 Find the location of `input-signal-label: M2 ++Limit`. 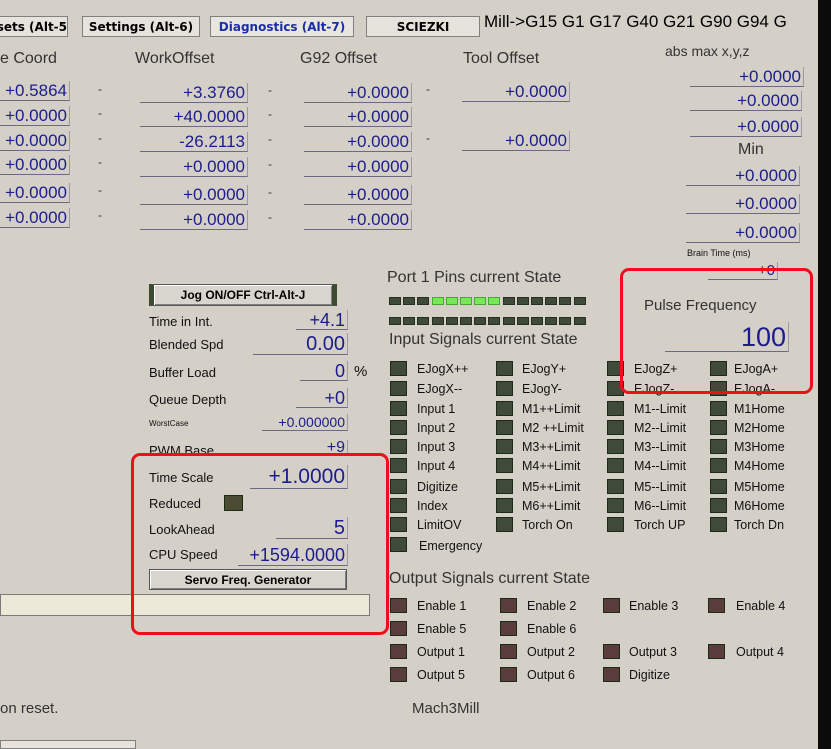

input-signal-label: M2 ++Limit is located at coordinates (553, 428).